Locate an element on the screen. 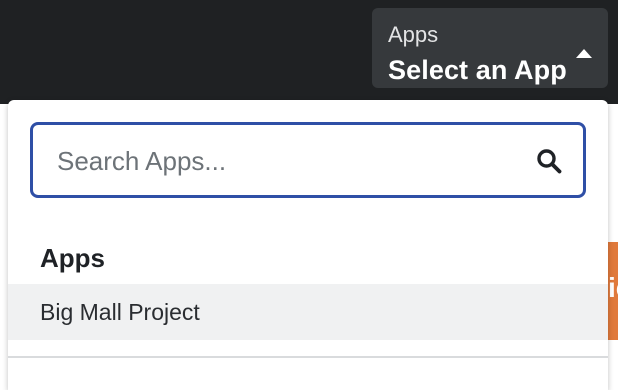 The height and width of the screenshot is (390, 618). search-input is located at coordinates (282, 161).